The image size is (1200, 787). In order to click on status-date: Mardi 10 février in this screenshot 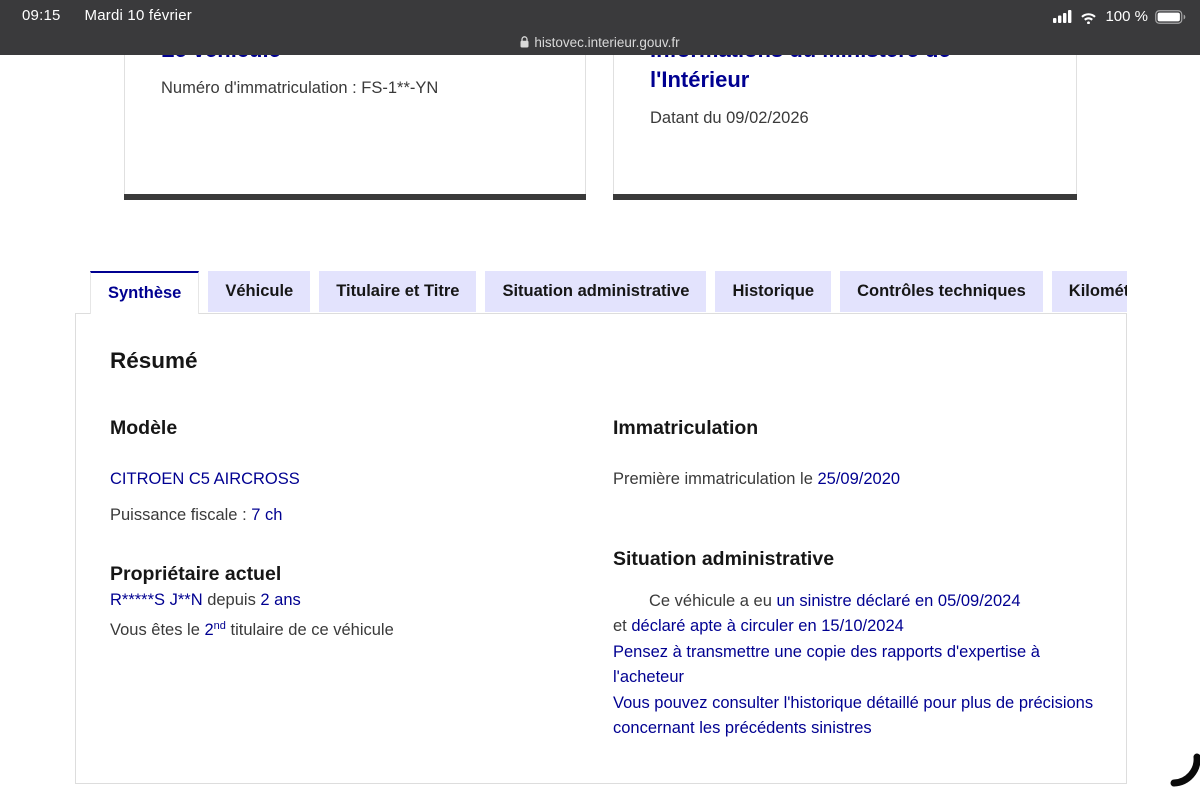, I will do `click(138, 15)`.